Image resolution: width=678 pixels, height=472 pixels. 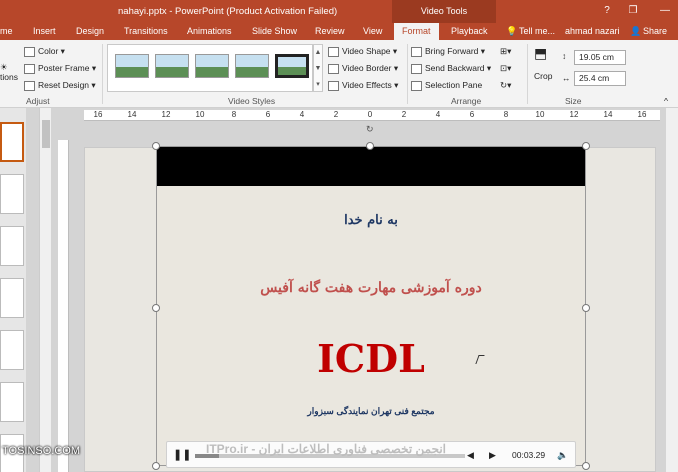 I want to click on height-icon: ↕, so click(x=564, y=56).